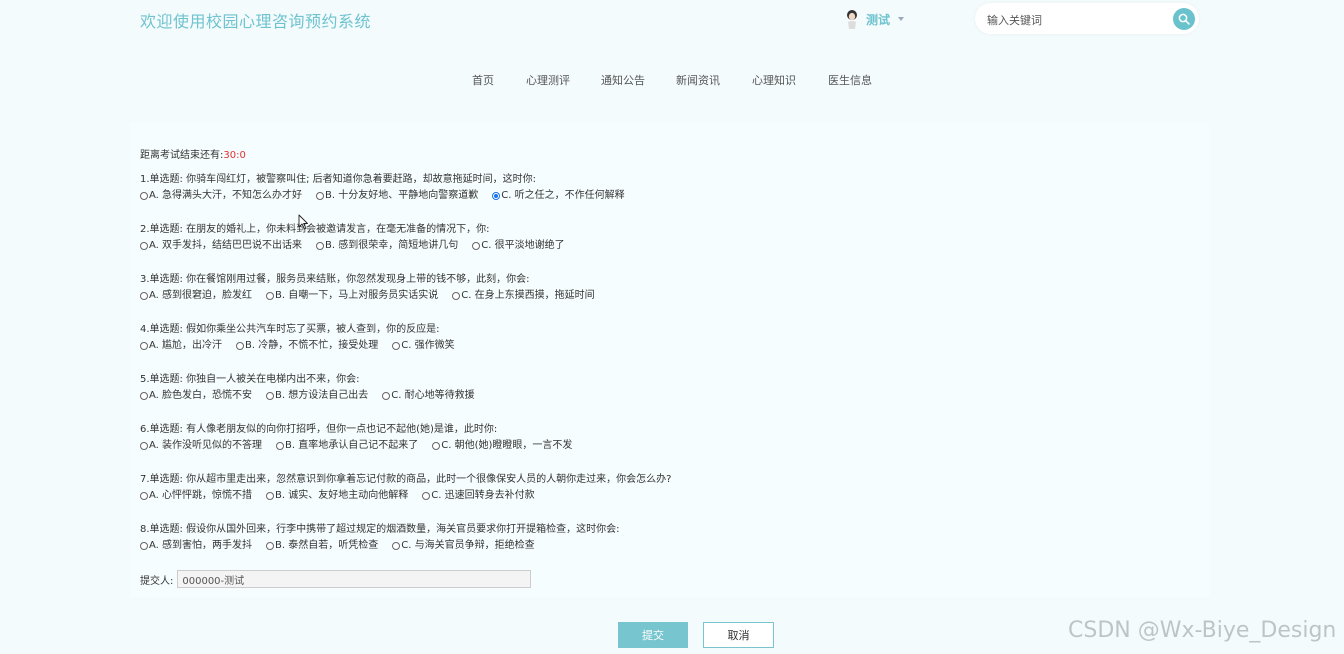  Describe the element at coordinates (878, 19) in the screenshot. I see `username: 测试` at that location.